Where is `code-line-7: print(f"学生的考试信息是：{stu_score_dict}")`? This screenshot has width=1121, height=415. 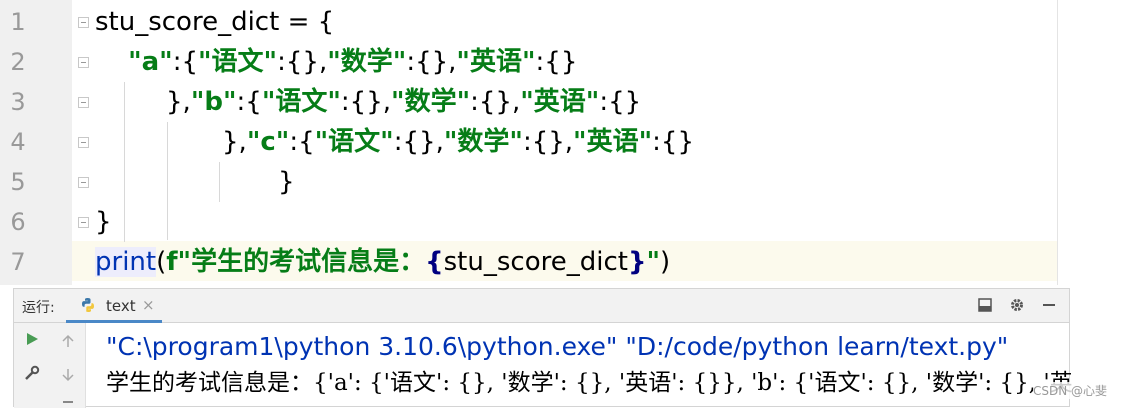
code-line-7: print(f"学生的考试信息是：{stu_score_dict}") is located at coordinates (382, 262).